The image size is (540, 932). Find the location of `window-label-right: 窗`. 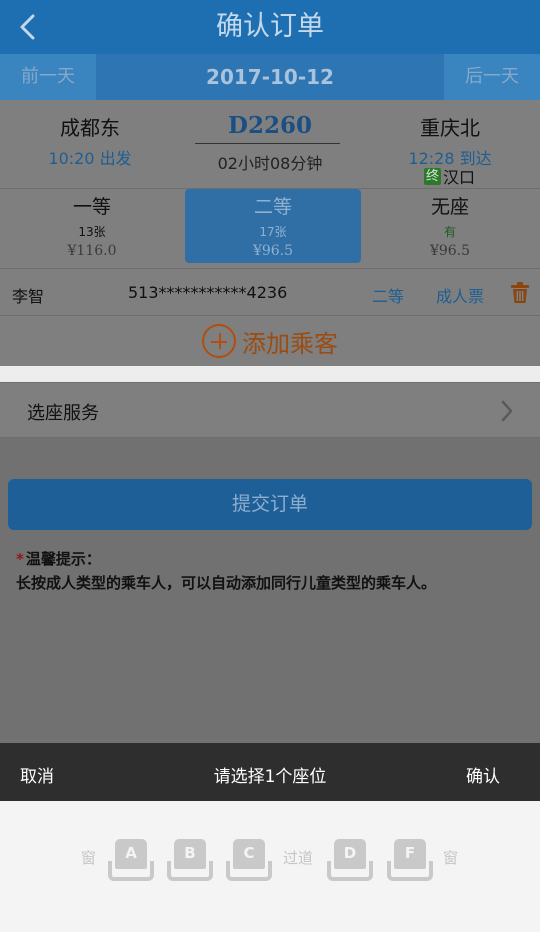

window-label-right: 窗 is located at coordinates (451, 858).